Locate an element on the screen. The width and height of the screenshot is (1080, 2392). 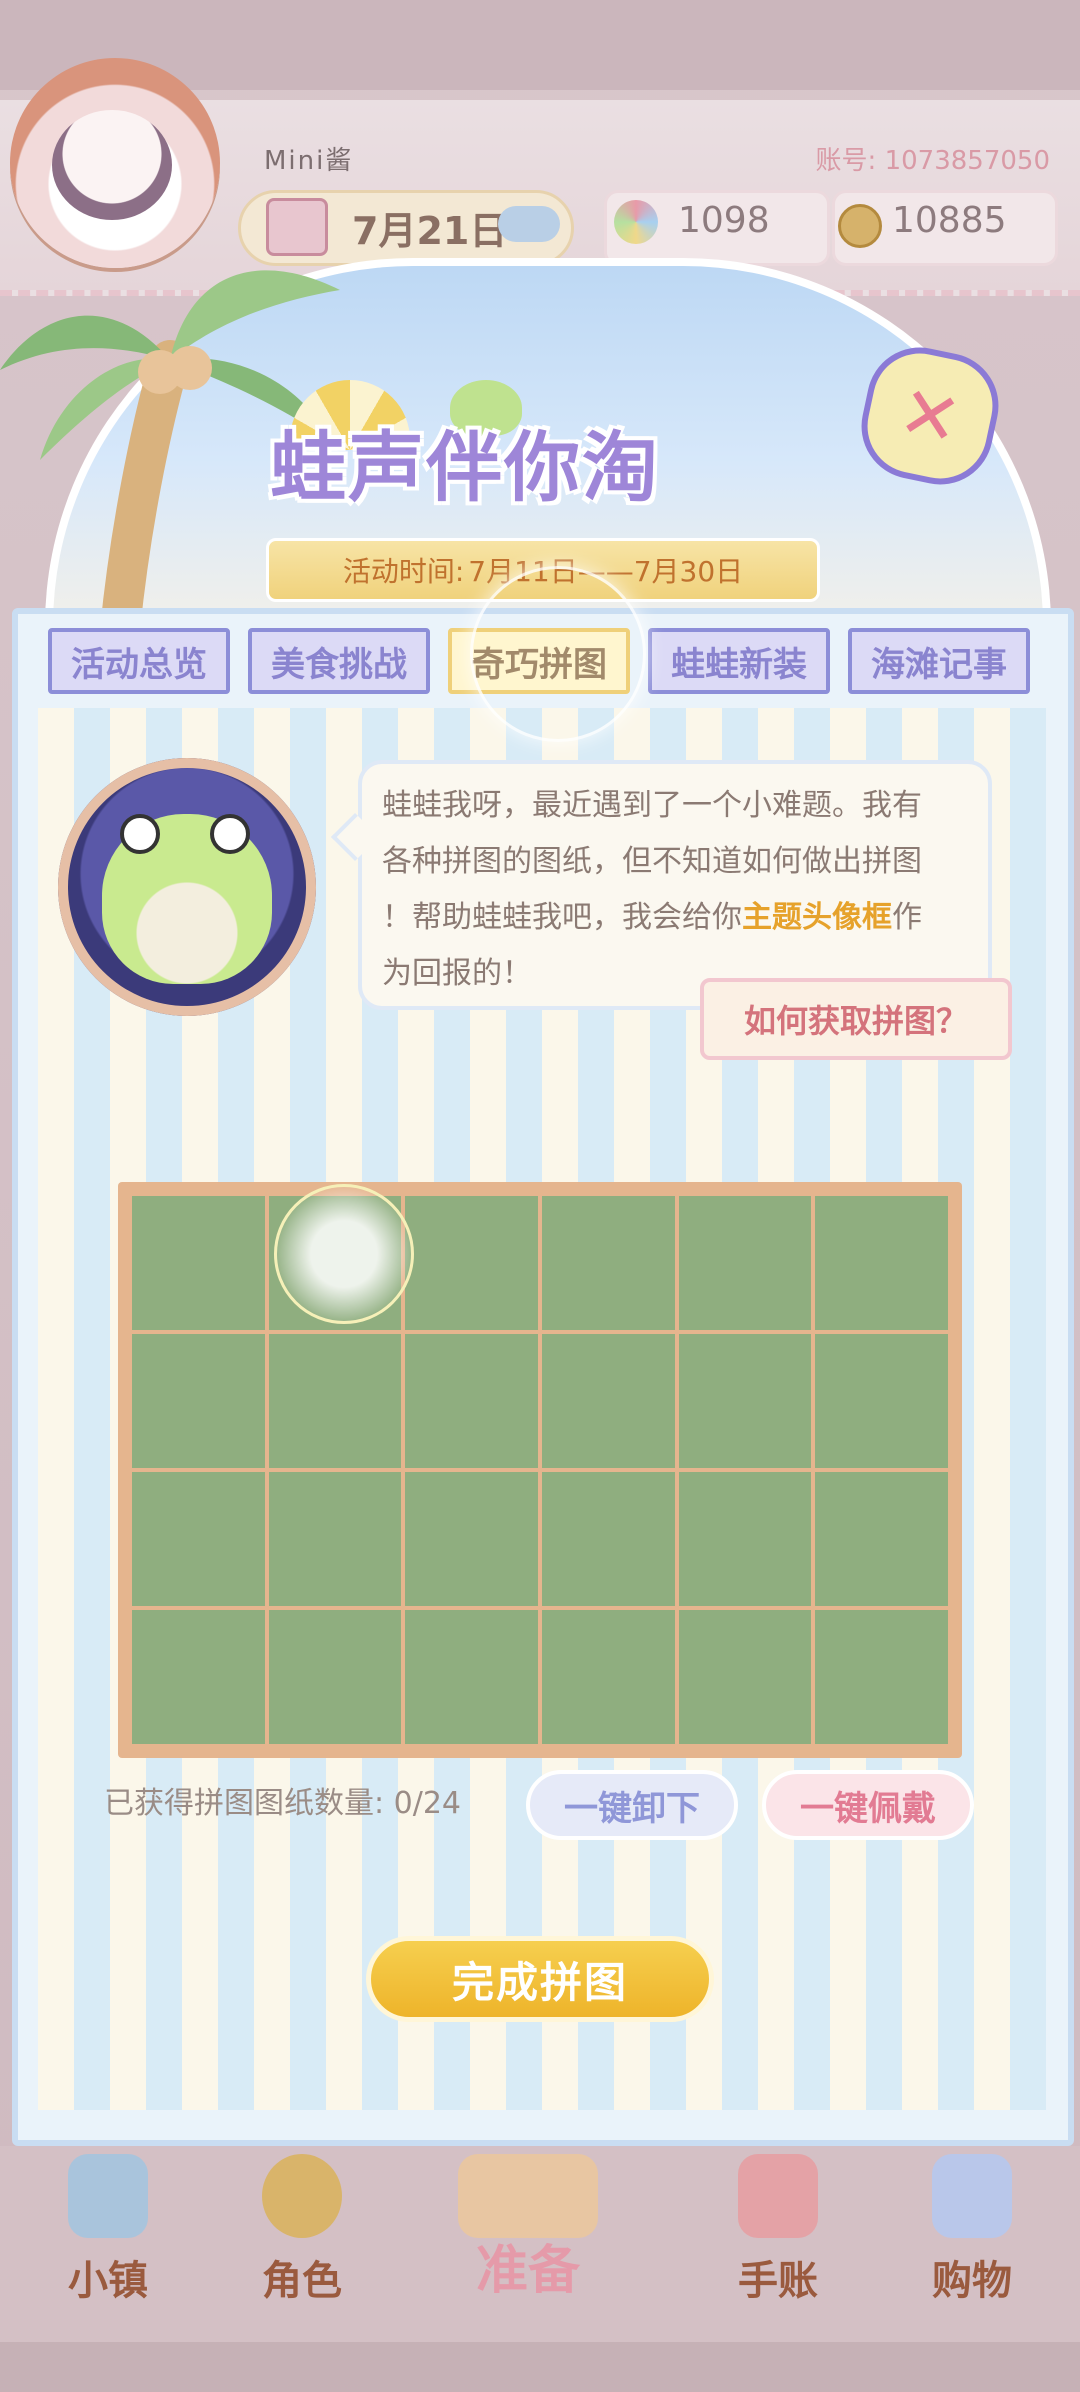
tab-overview: 活动总览 is located at coordinates (139, 661).